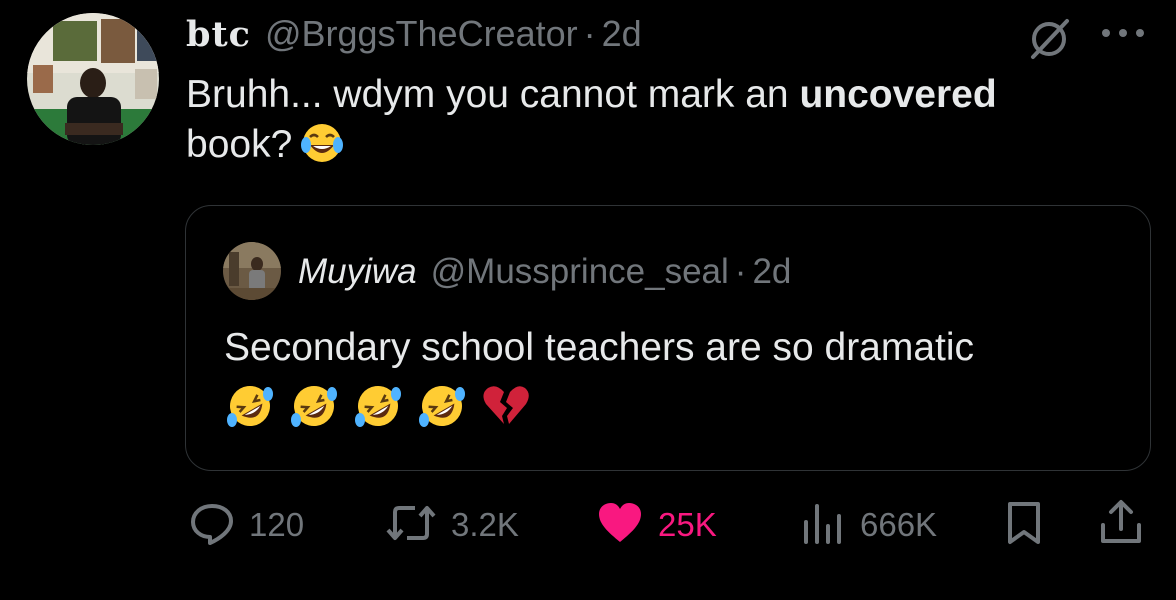 The image size is (1176, 600). I want to click on author-avatar, so click(93, 79).